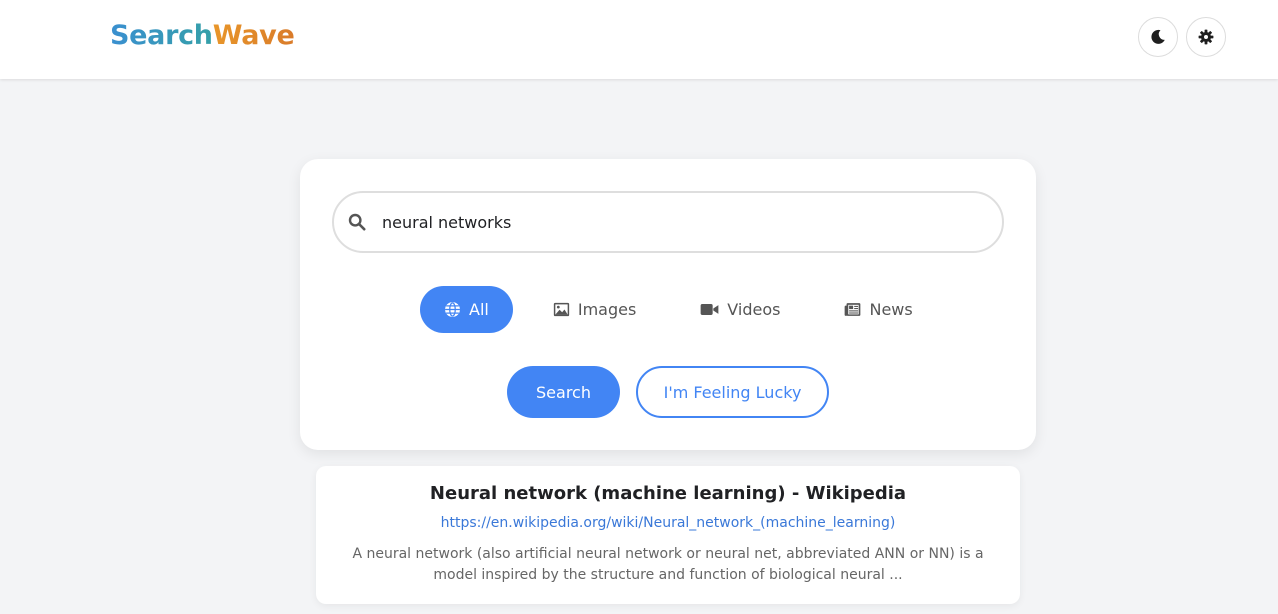 Image resolution: width=1278 pixels, height=614 pixels. I want to click on logo: SearchWave, so click(202, 35).